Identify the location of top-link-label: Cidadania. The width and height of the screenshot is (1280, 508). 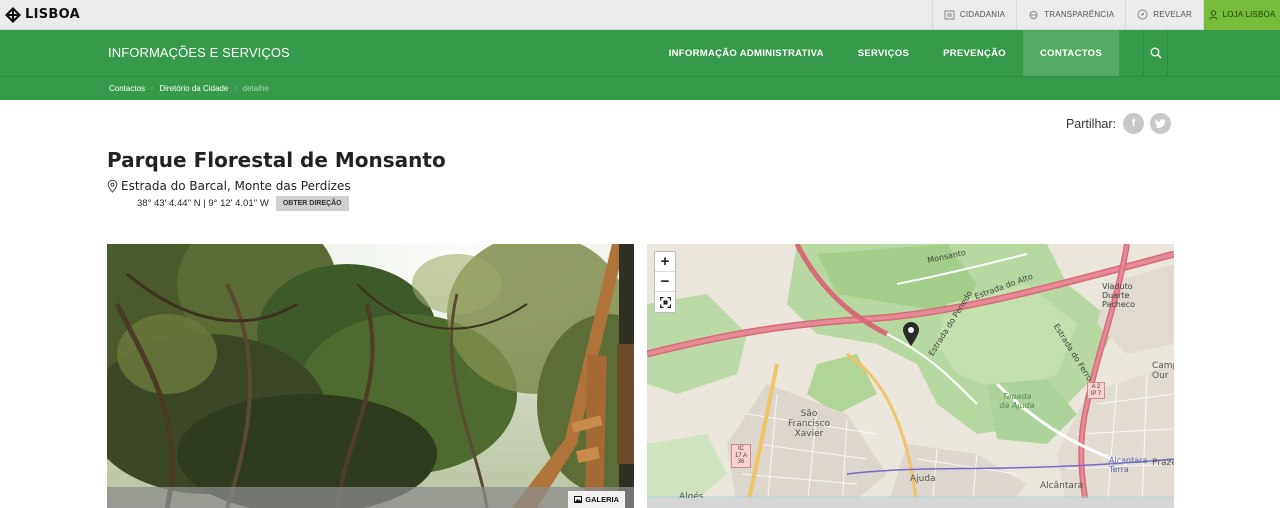
(982, 14).